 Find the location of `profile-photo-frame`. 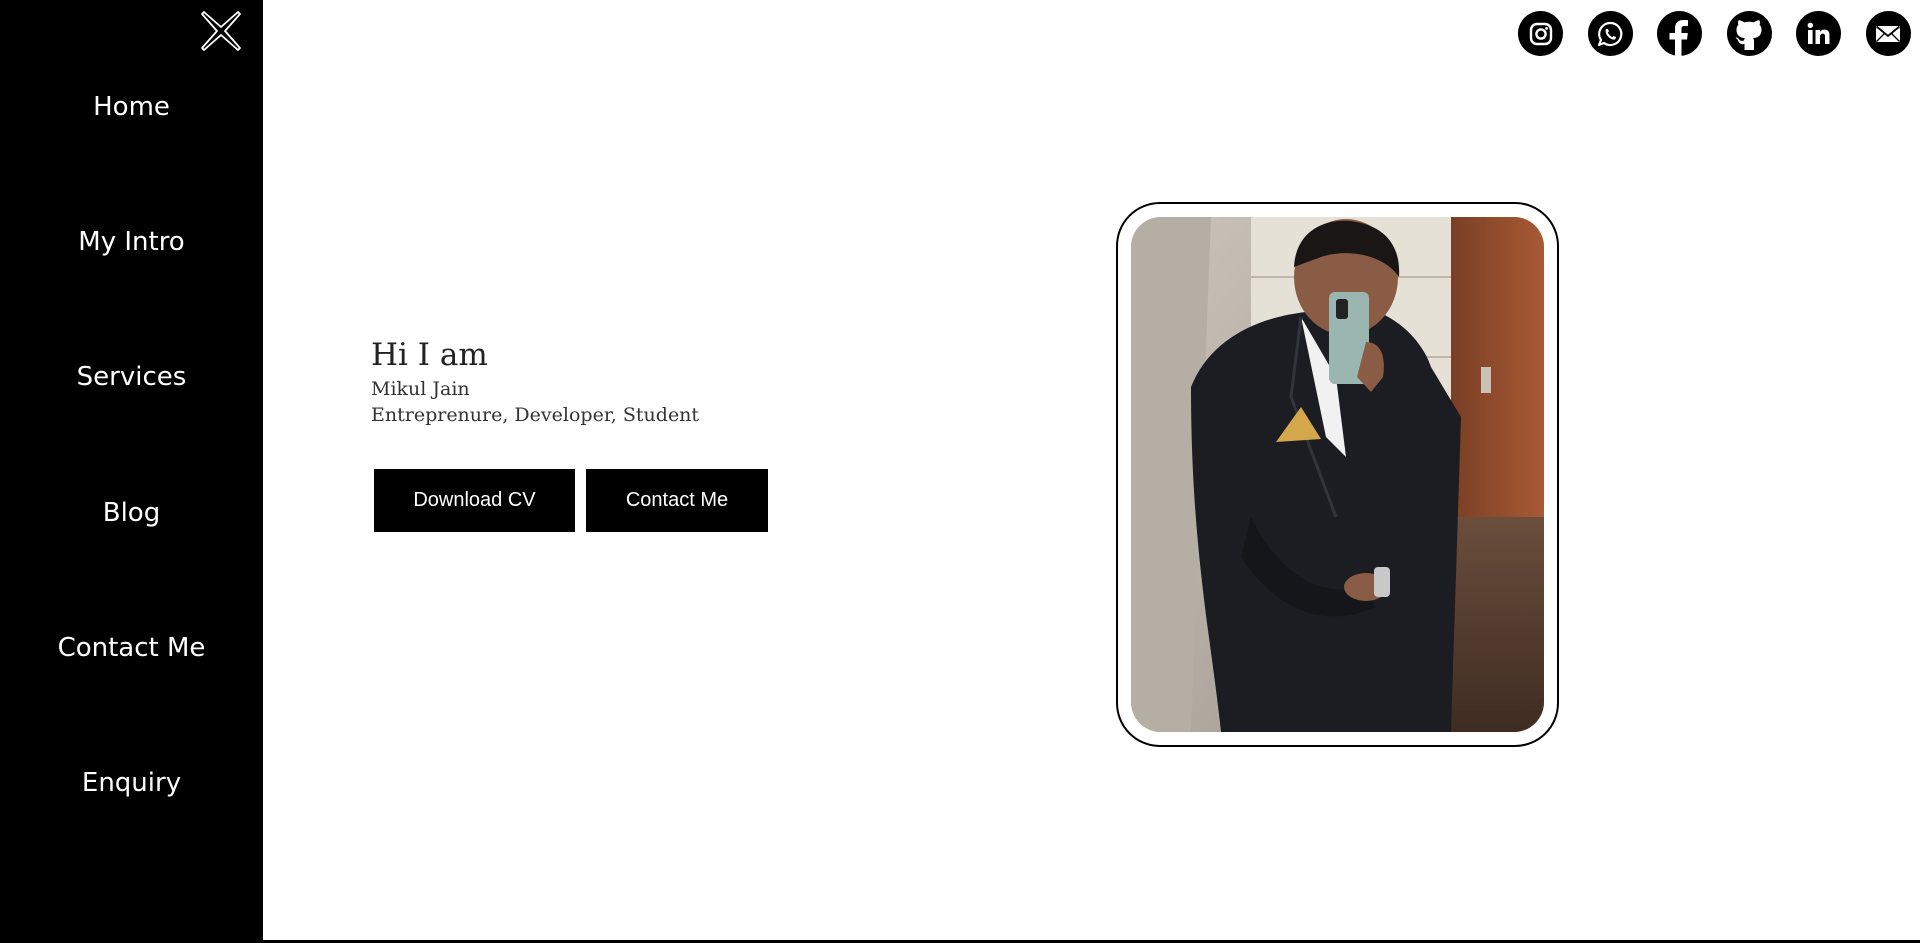

profile-photo-frame is located at coordinates (1337, 474).